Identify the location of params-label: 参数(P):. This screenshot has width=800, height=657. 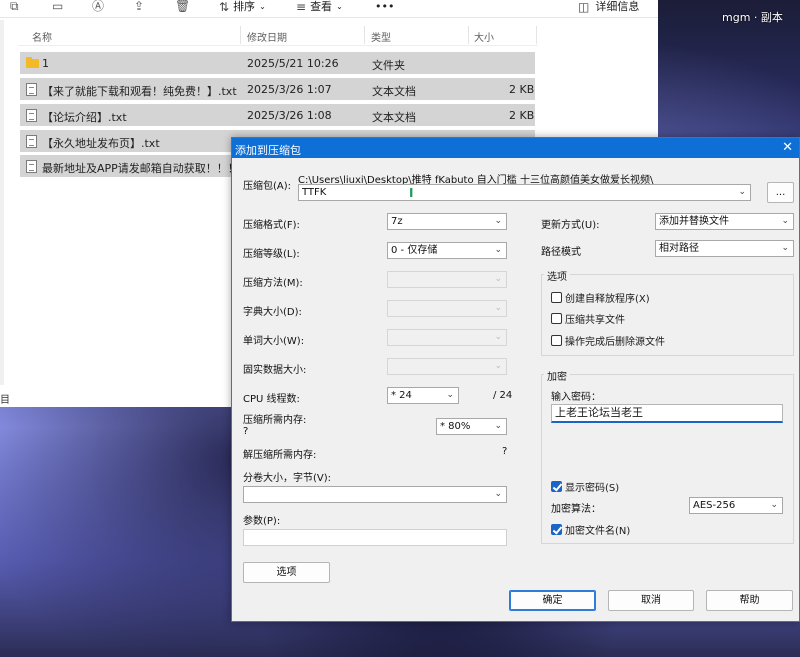
(262, 521).